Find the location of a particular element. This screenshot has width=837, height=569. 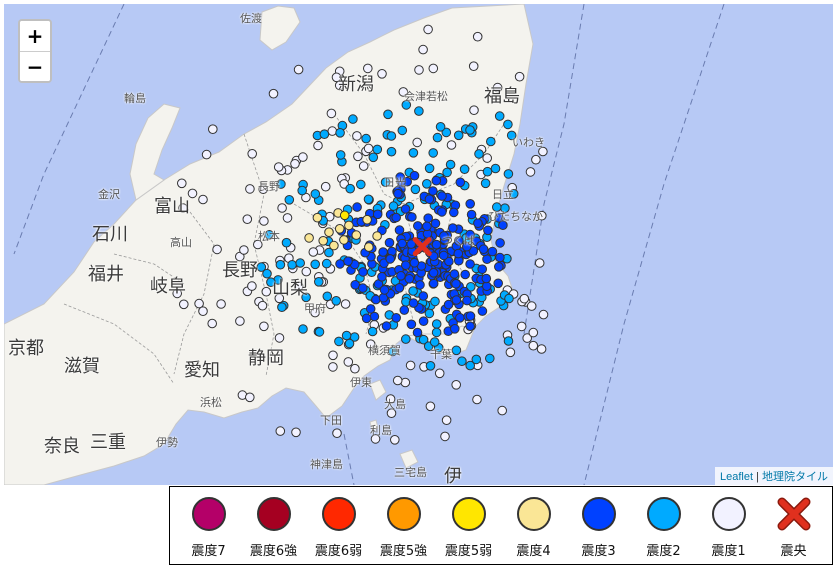

gsi-tile-link: 地理院タイル is located at coordinates (795, 477).